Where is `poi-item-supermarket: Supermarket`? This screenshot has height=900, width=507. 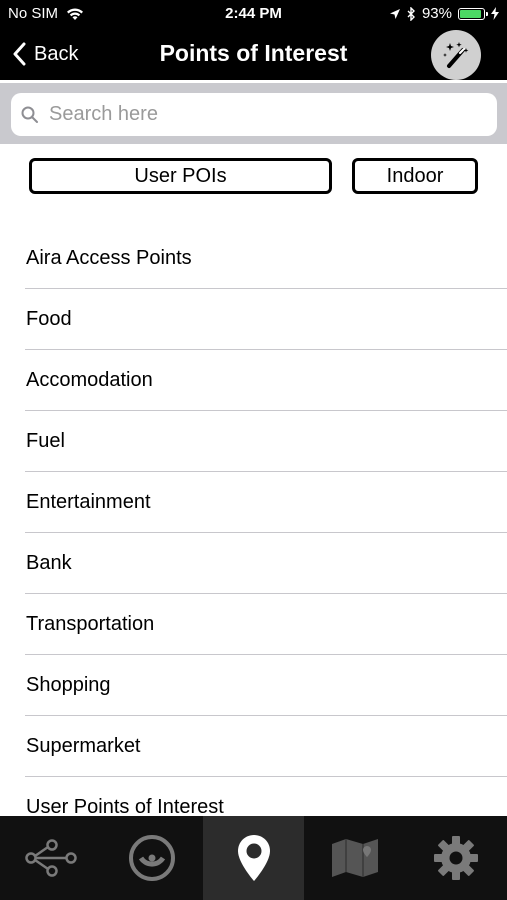 poi-item-supermarket: Supermarket is located at coordinates (266, 746).